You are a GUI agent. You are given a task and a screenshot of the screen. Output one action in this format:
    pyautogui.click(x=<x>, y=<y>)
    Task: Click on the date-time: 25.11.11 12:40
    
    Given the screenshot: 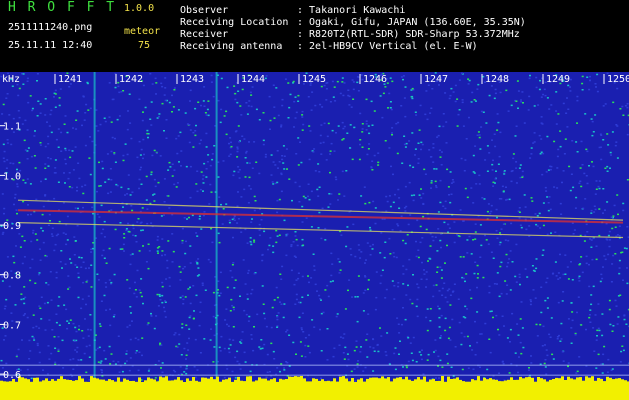 What is the action you would take?
    pyautogui.click(x=50, y=45)
    